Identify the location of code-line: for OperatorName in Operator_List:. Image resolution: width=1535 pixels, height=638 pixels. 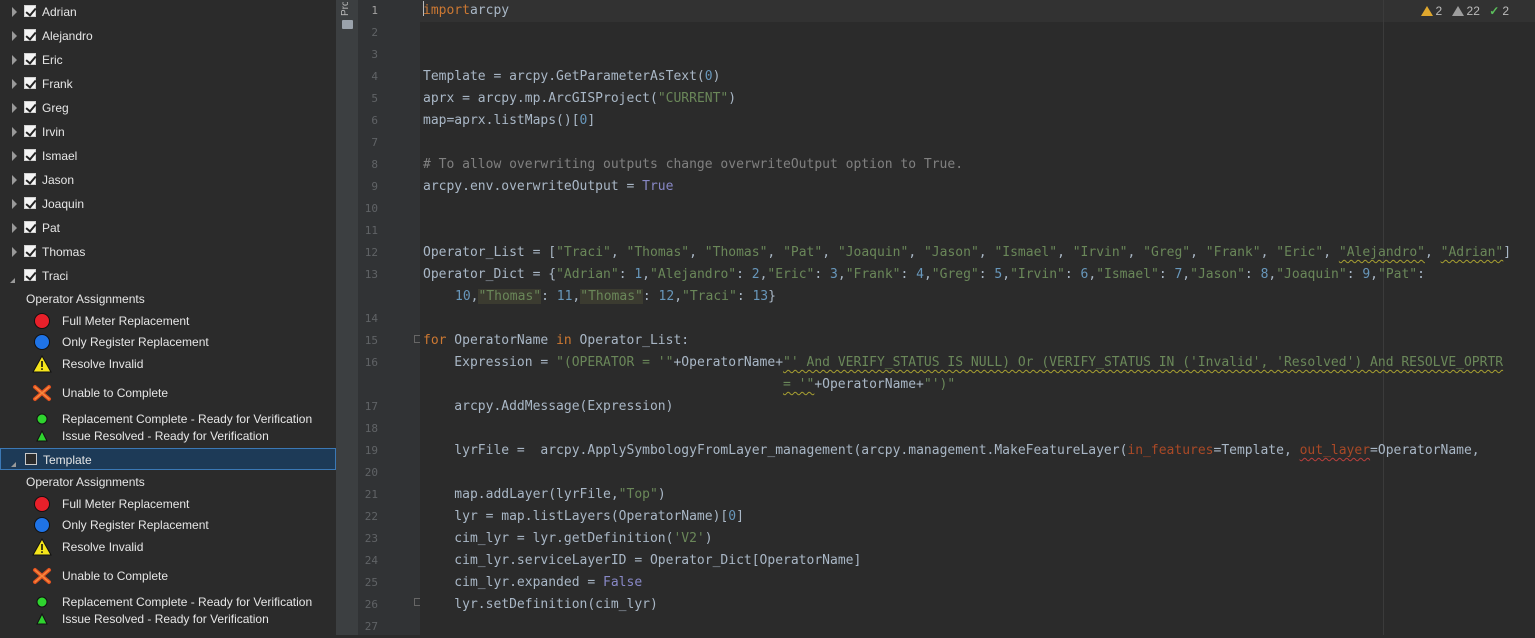
(556, 341).